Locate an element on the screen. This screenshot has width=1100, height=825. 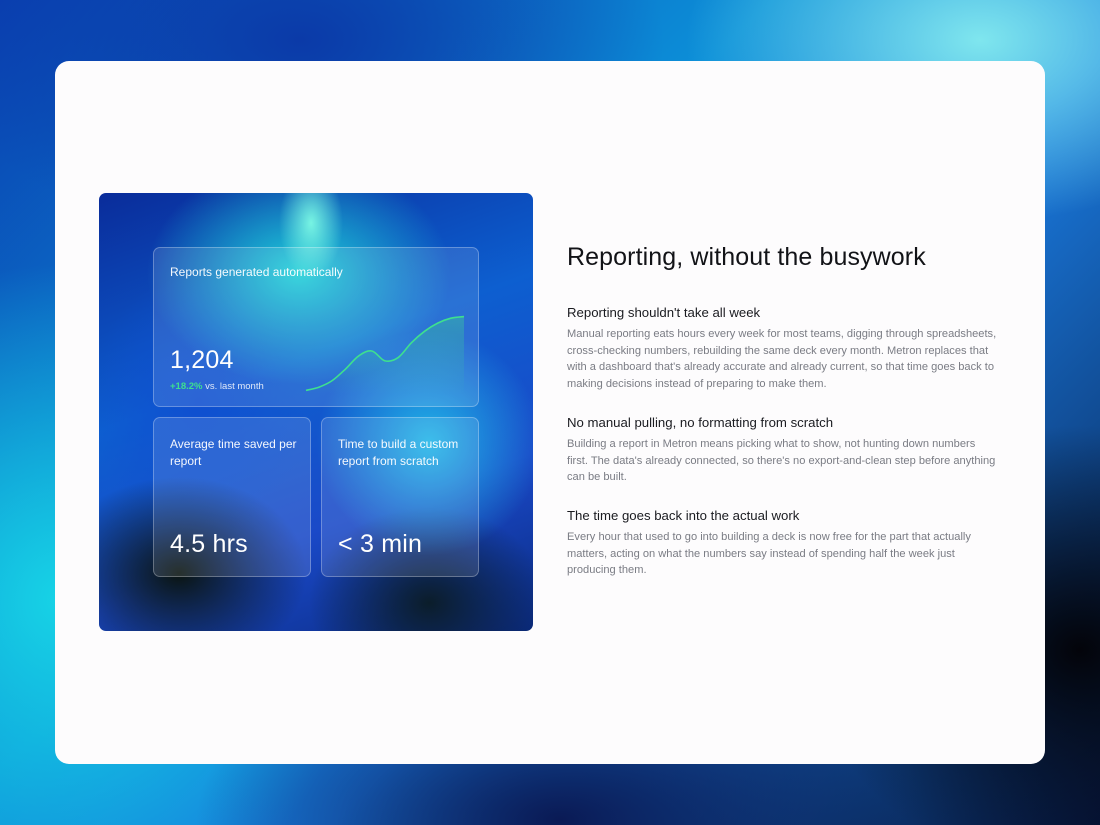
time-saved-value: 4.5 hrs is located at coordinates (209, 544).